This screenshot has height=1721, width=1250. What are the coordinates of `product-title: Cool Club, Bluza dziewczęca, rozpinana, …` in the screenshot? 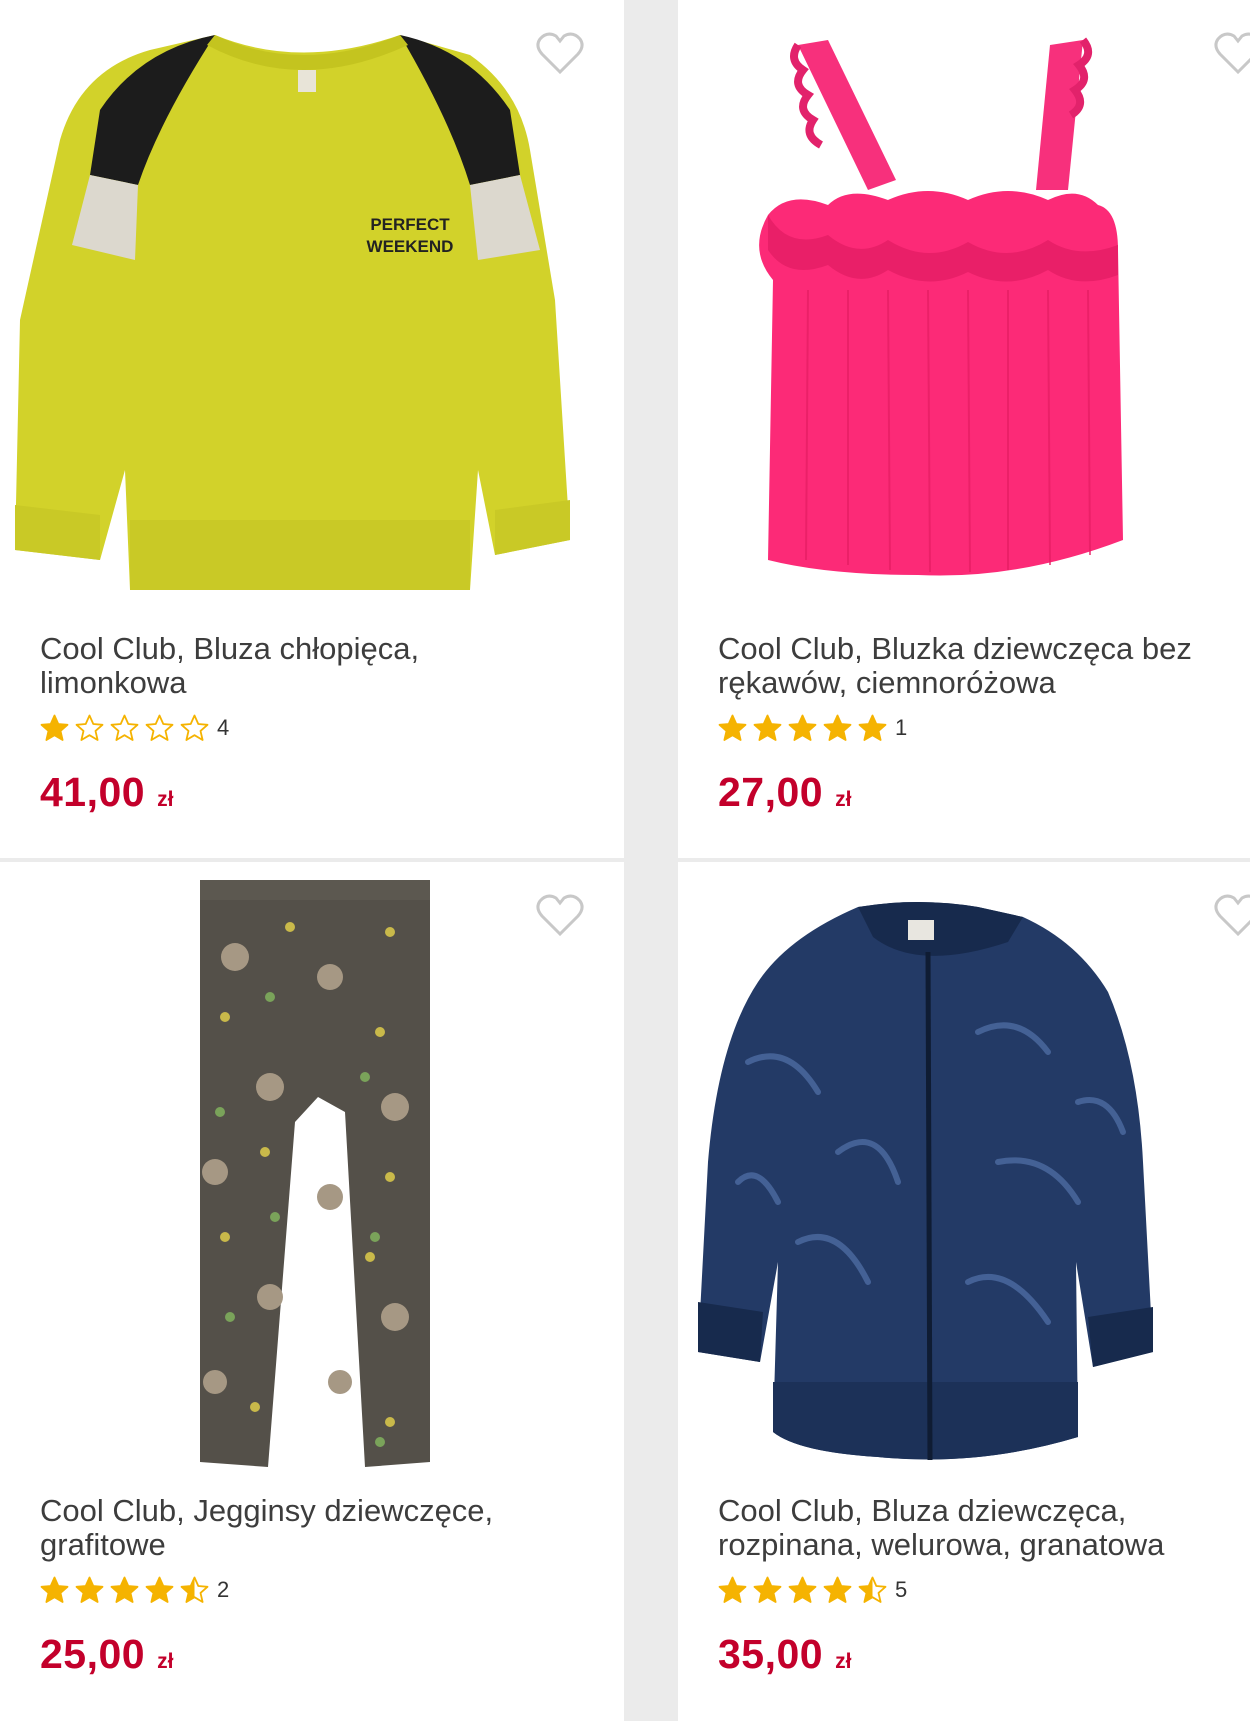 It's located at (978, 1528).